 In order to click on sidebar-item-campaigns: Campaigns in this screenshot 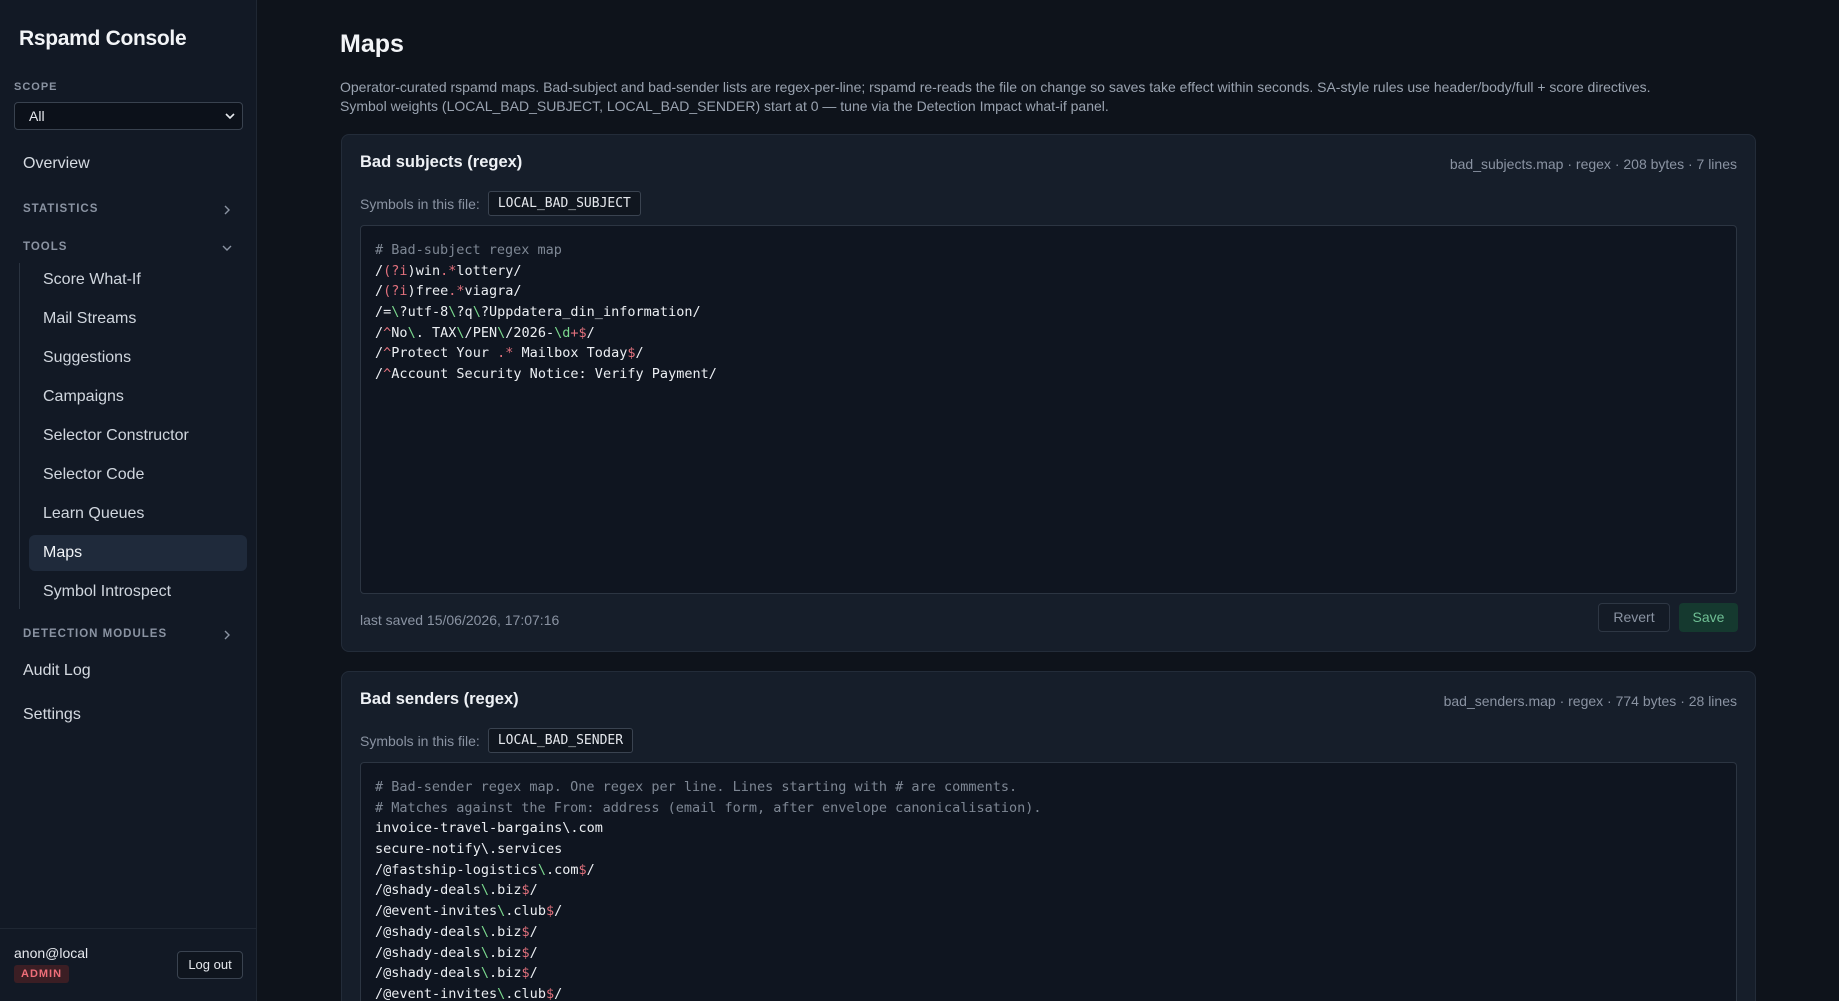, I will do `click(138, 397)`.